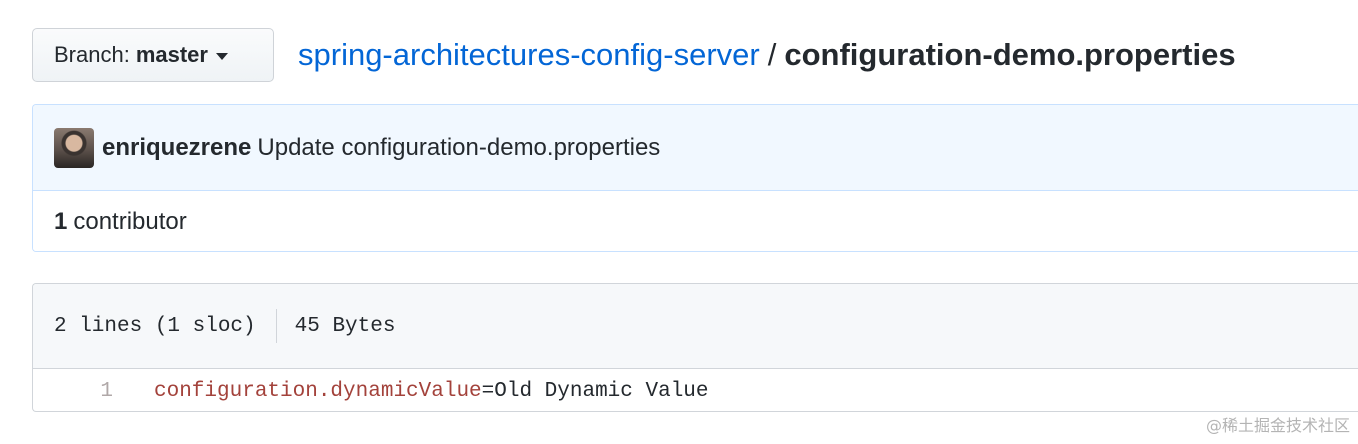 Image resolution: width=1358 pixels, height=444 pixels. What do you see at coordinates (1010, 54) in the screenshot?
I see `breadcrumb-file-name: configuration-demo.properties` at bounding box center [1010, 54].